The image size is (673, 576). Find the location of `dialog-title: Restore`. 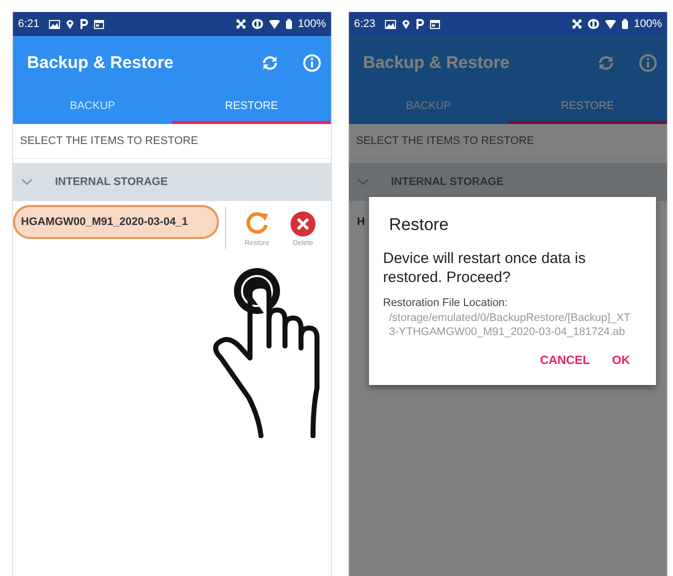

dialog-title: Restore is located at coordinates (419, 225).